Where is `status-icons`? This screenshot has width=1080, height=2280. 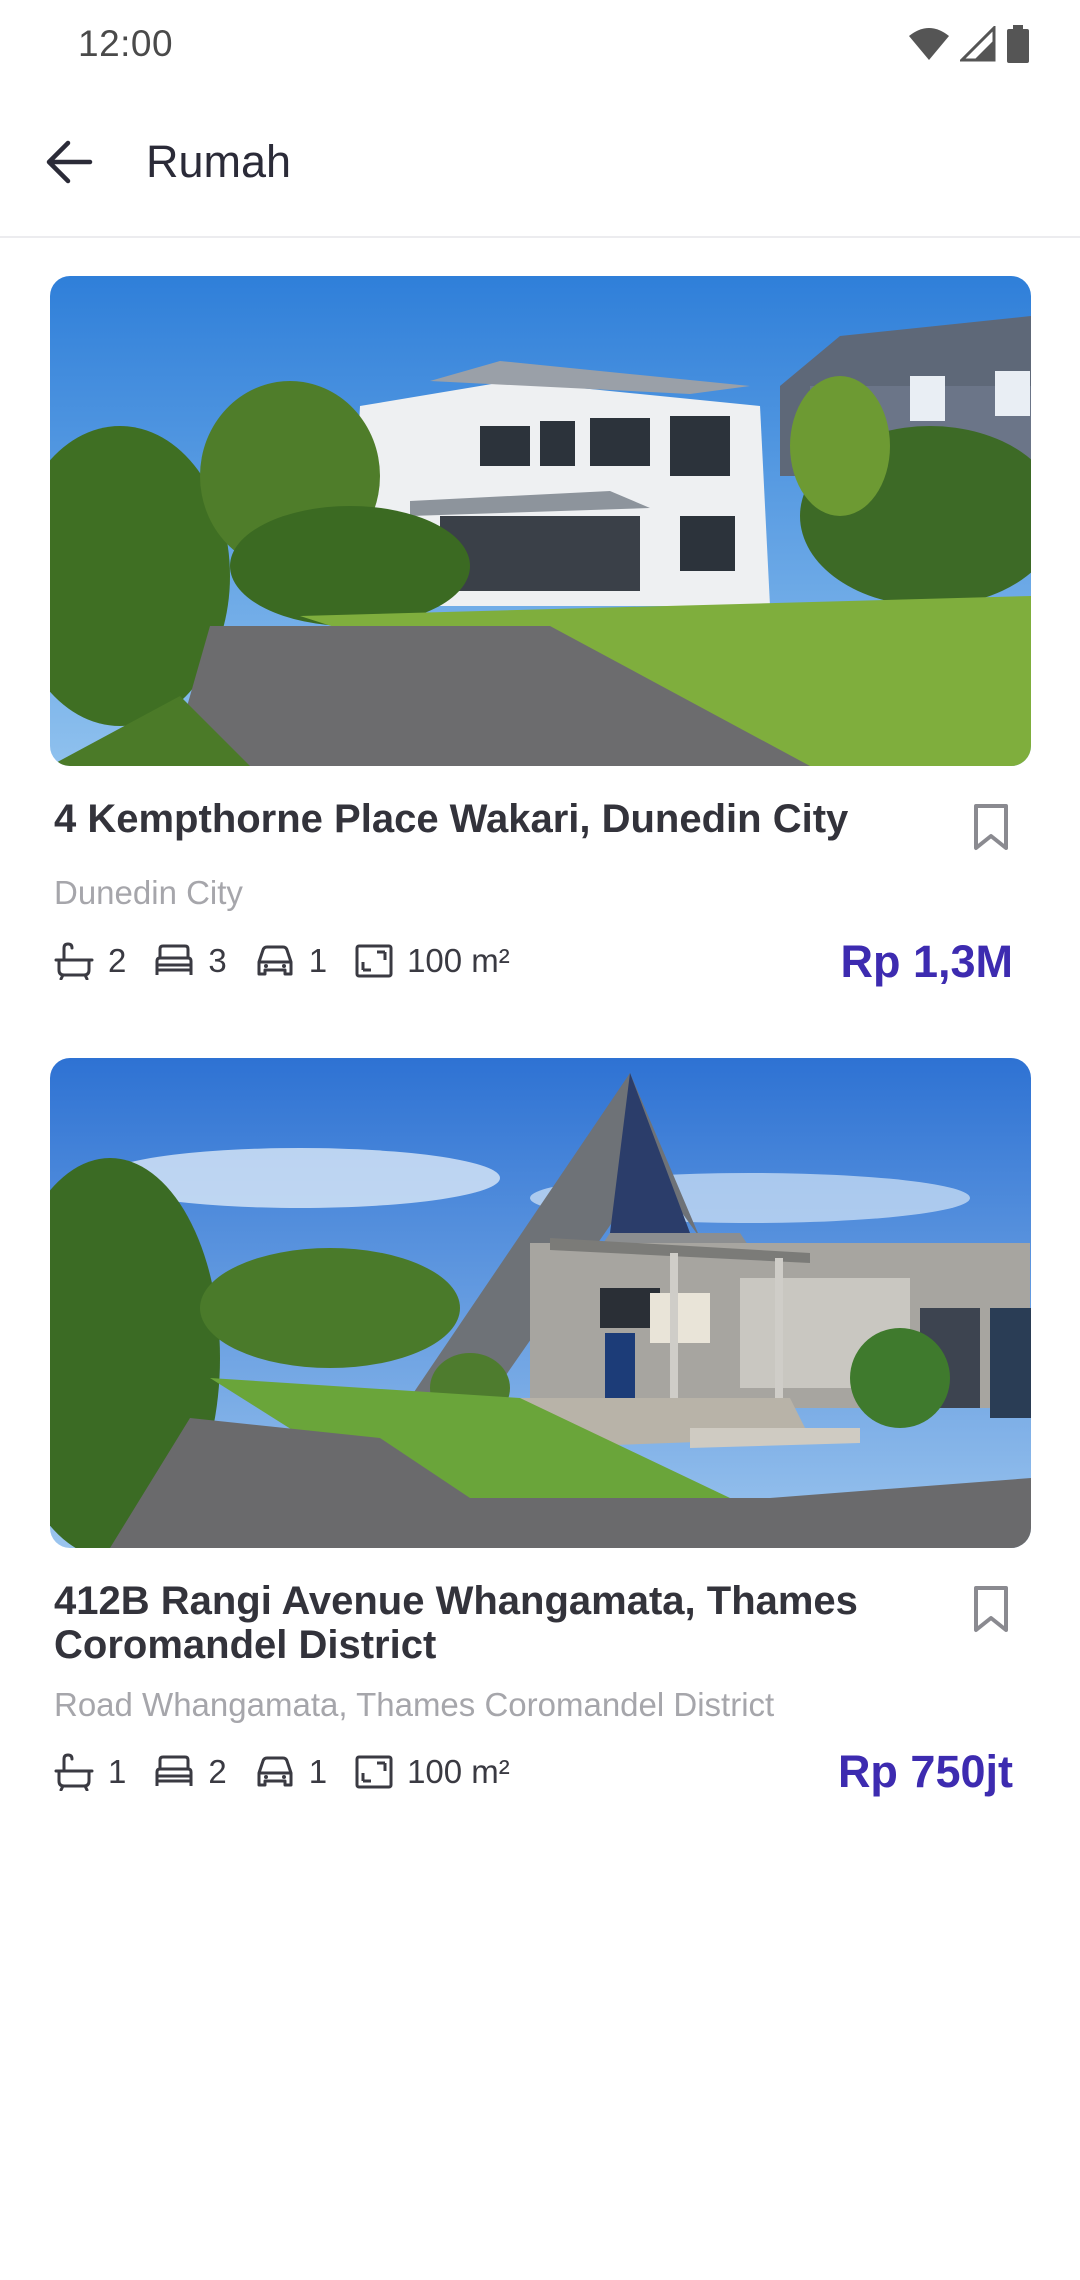 status-icons is located at coordinates (969, 44).